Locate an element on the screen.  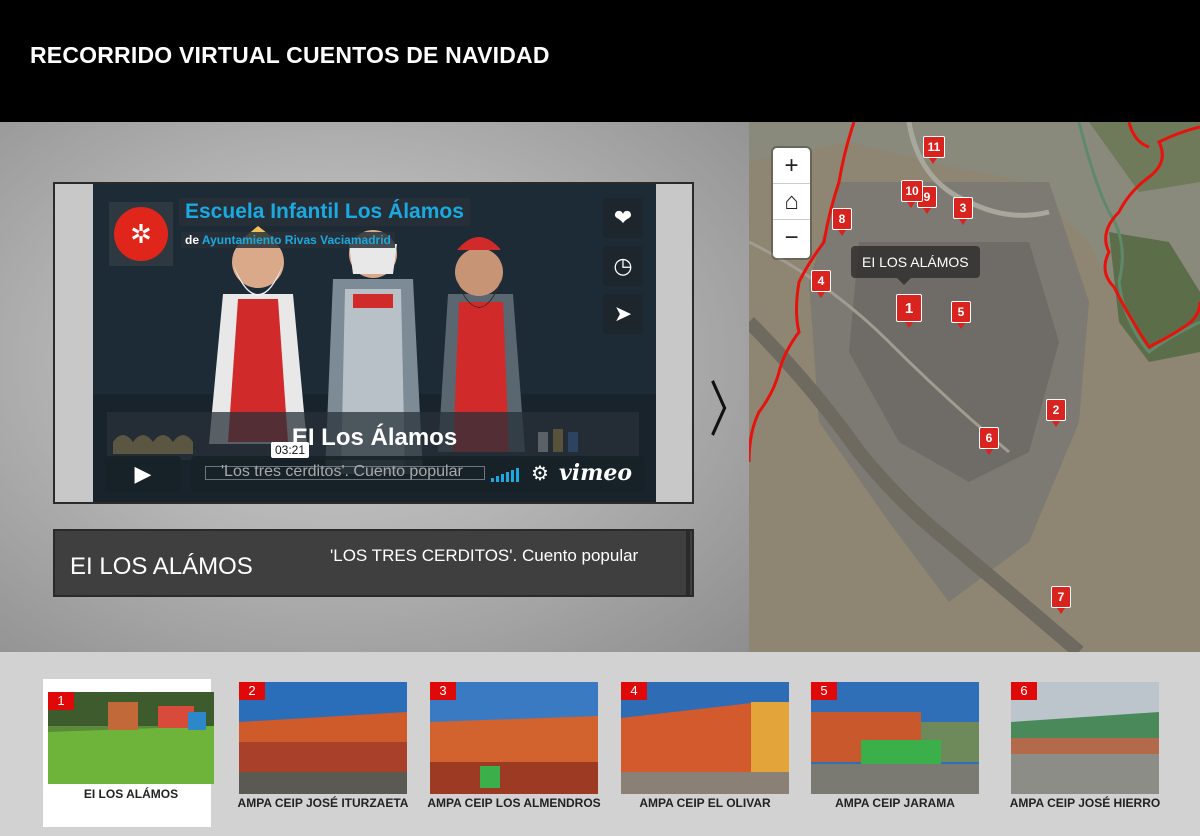
story-school-name: EI LOS ALÁMOS is located at coordinates (161, 566).